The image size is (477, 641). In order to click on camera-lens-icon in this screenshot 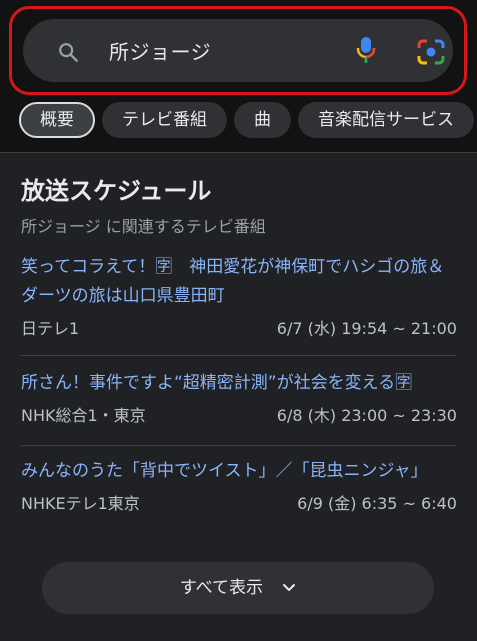, I will do `click(431, 52)`.